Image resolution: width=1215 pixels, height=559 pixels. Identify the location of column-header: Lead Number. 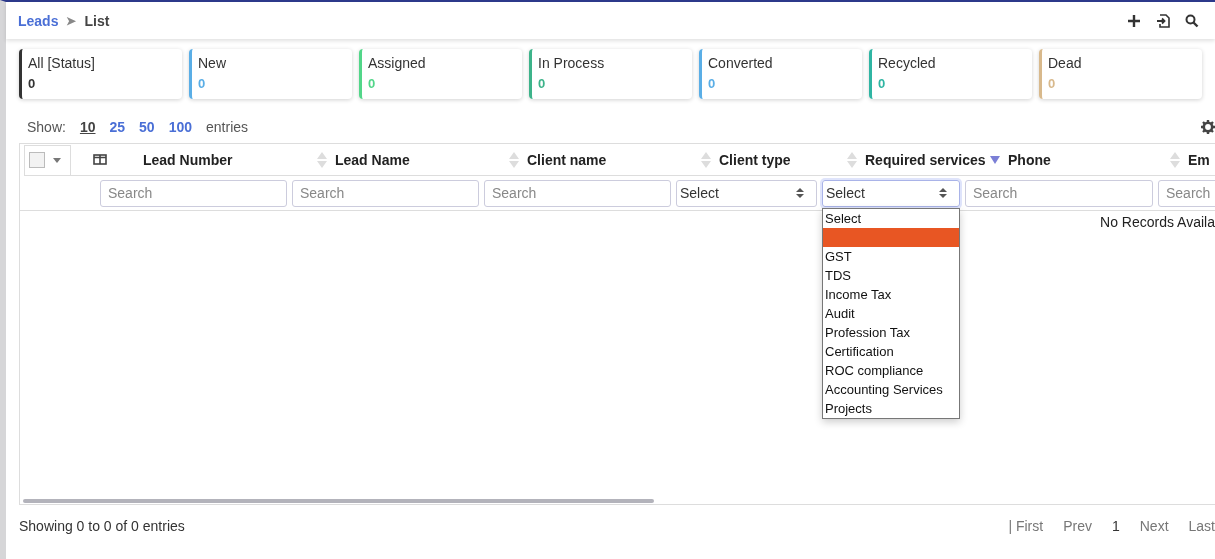
(188, 159).